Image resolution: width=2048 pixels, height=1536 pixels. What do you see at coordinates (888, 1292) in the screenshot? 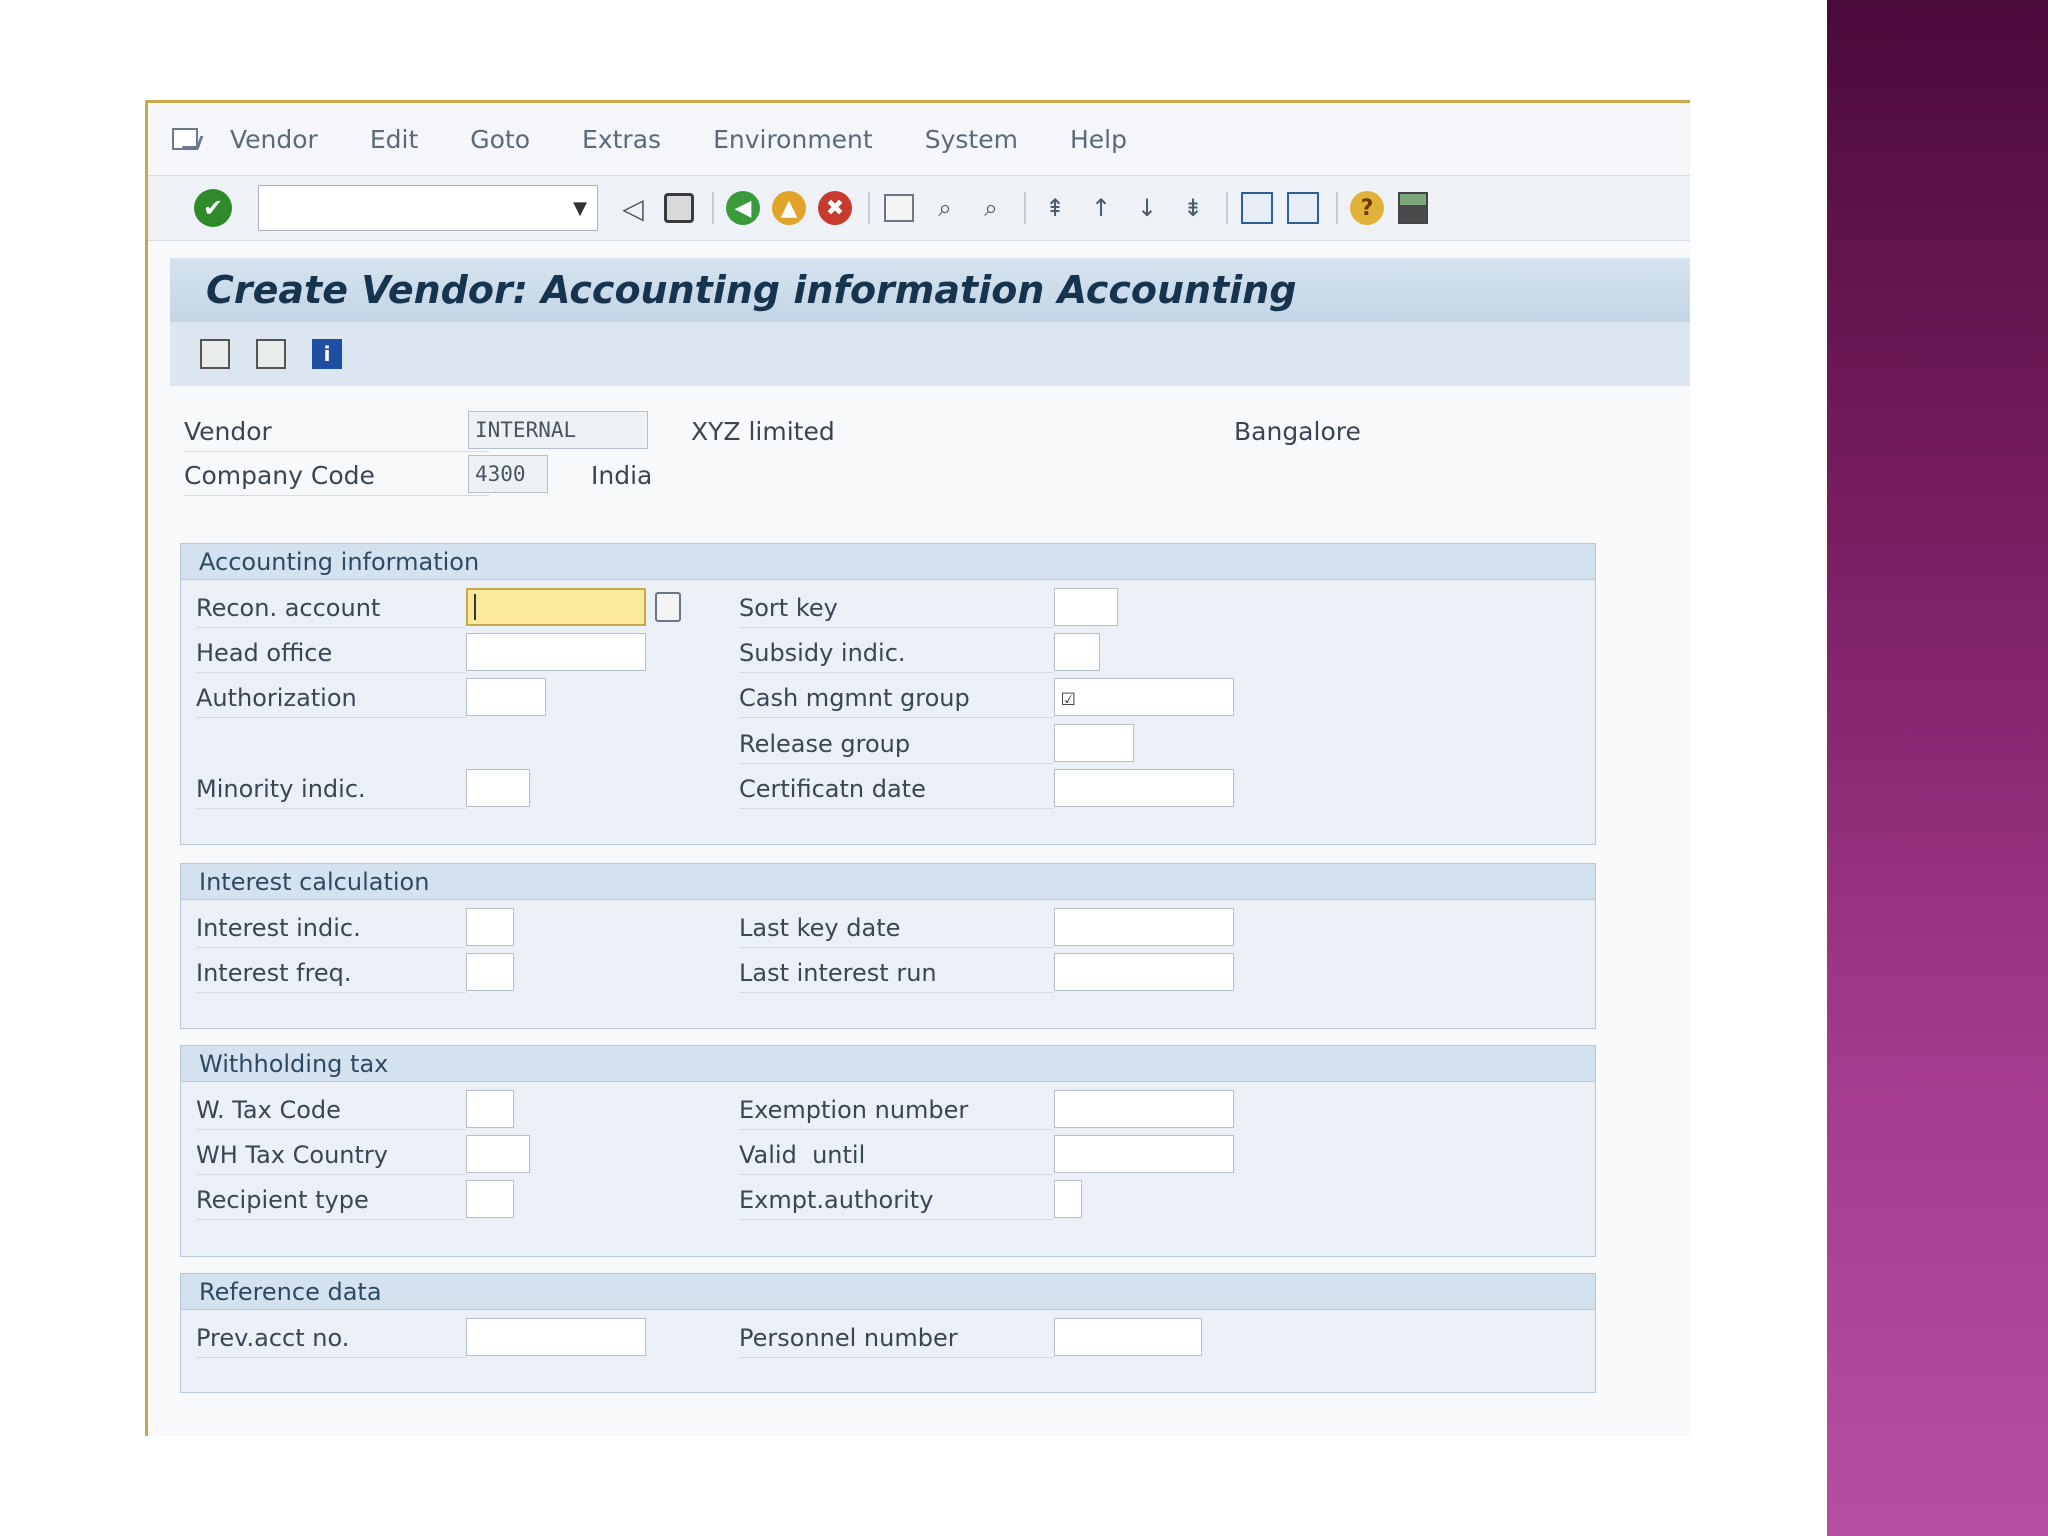
I see `group-title: Reference data` at bounding box center [888, 1292].